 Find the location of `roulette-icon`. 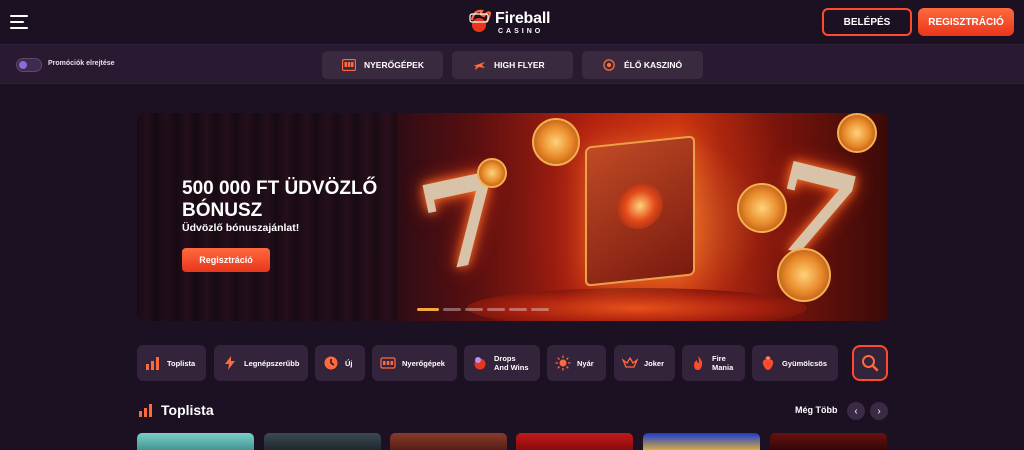

roulette-icon is located at coordinates (609, 65).